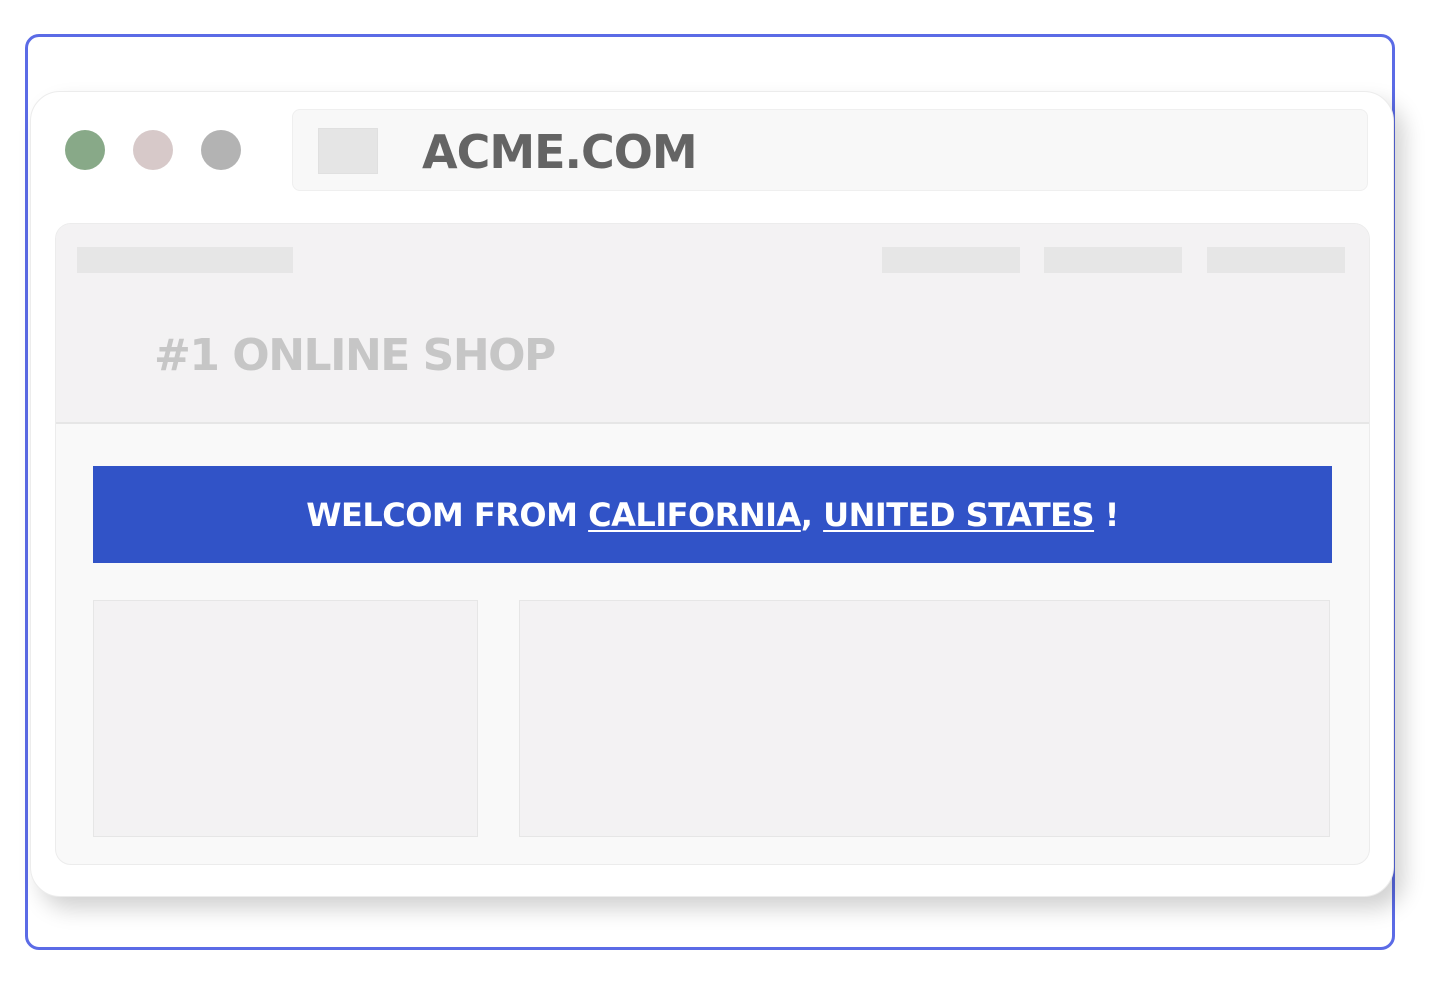 The image size is (1456, 1003). What do you see at coordinates (85, 150) in the screenshot?
I see `close-window-button` at bounding box center [85, 150].